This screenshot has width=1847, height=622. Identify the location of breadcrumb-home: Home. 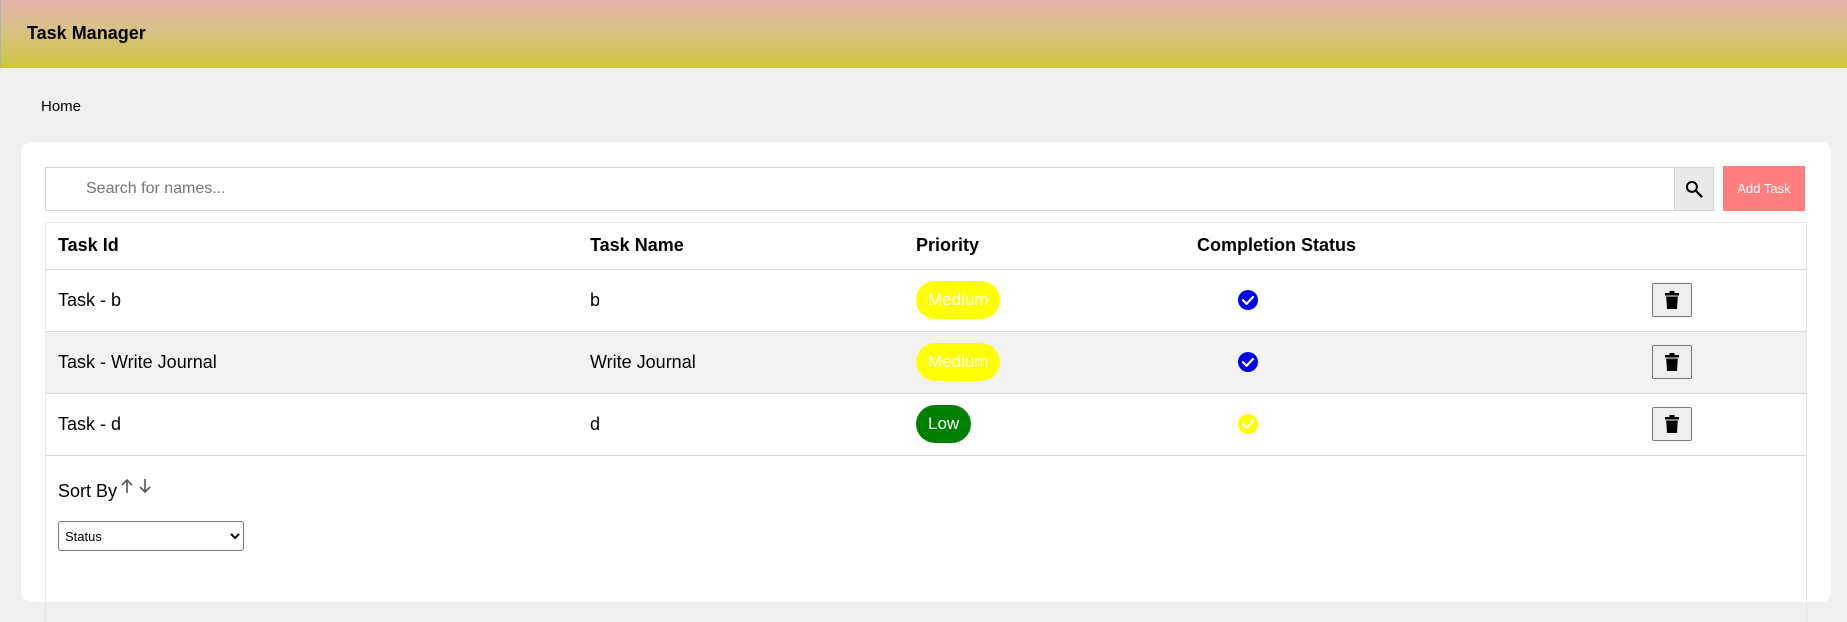
(61, 106).